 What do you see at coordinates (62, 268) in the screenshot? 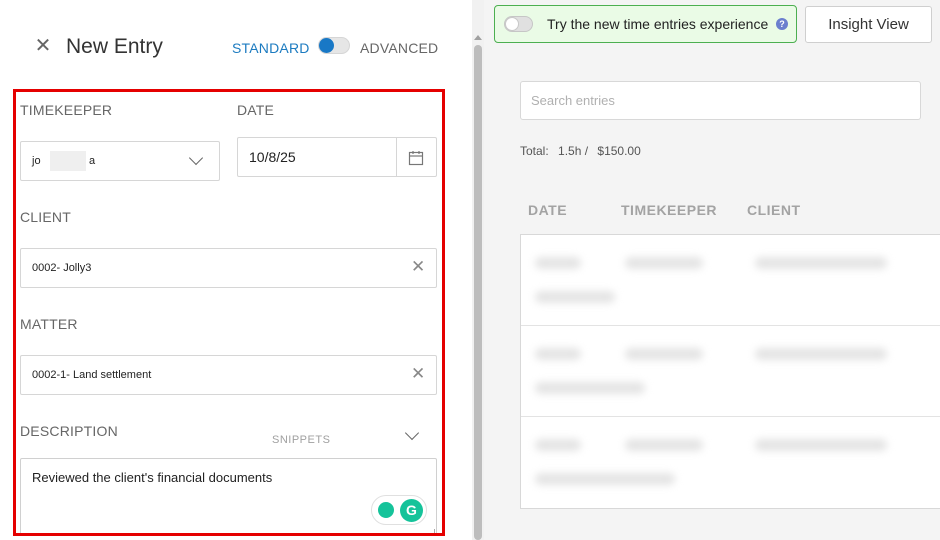
I see `client-value: 0002- Jolly3` at bounding box center [62, 268].